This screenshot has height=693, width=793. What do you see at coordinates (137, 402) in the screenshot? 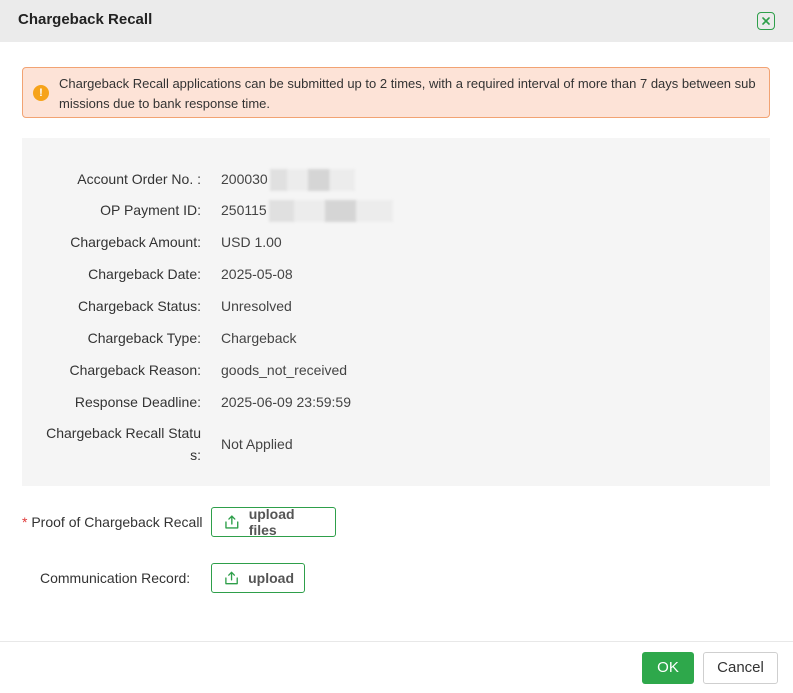
I see `detail-label: Response Deadline:` at bounding box center [137, 402].